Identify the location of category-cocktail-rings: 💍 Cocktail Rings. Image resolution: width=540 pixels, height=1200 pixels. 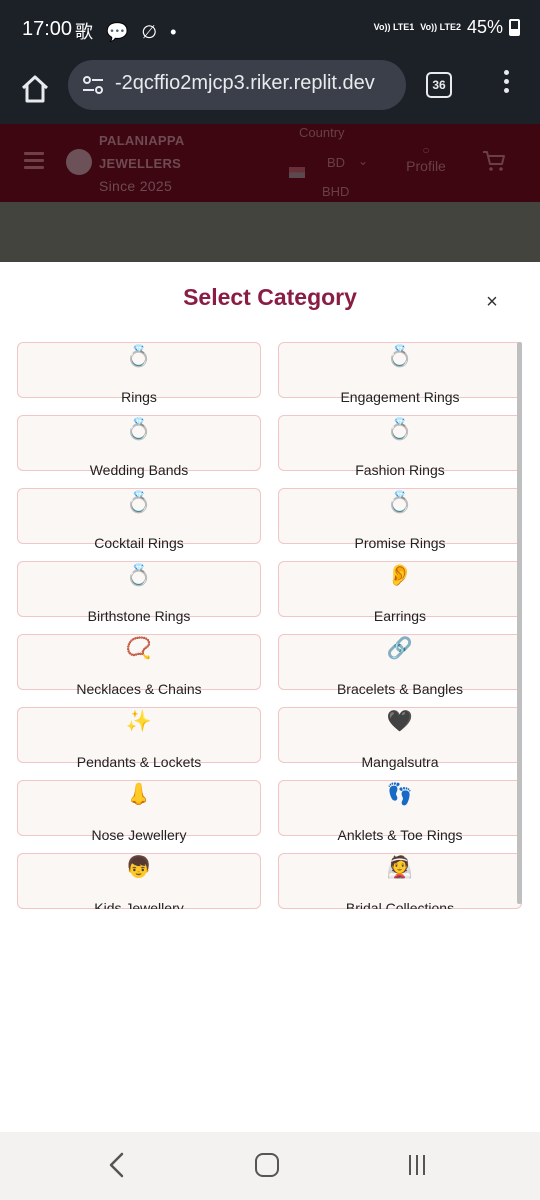
(139, 519).